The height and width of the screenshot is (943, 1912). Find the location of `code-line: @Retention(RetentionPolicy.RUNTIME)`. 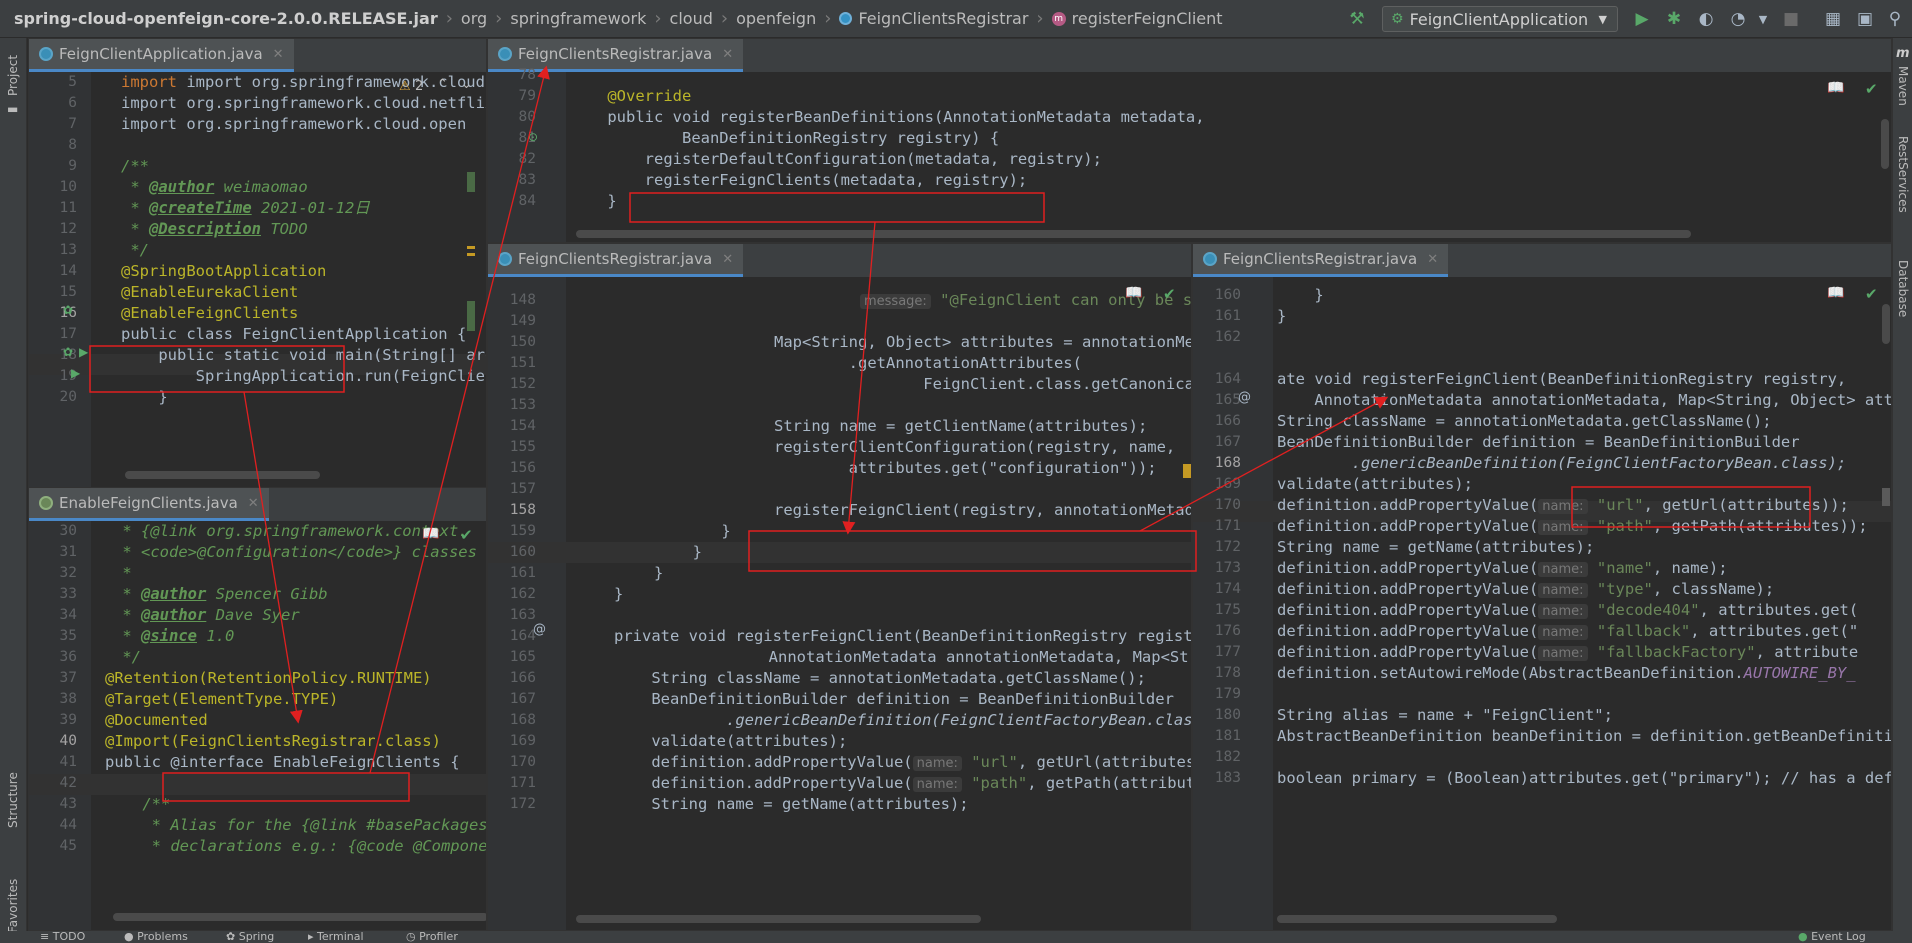

code-line: @Retention(RetentionPolicy.RUNTIME) is located at coordinates (268, 678).